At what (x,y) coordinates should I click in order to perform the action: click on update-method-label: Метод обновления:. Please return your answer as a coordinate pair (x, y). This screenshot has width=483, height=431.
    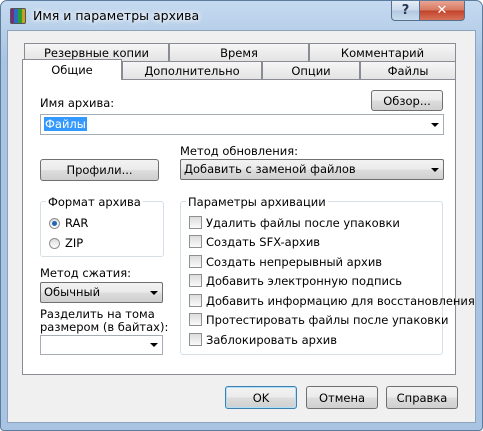
    Looking at the image, I should click on (239, 151).